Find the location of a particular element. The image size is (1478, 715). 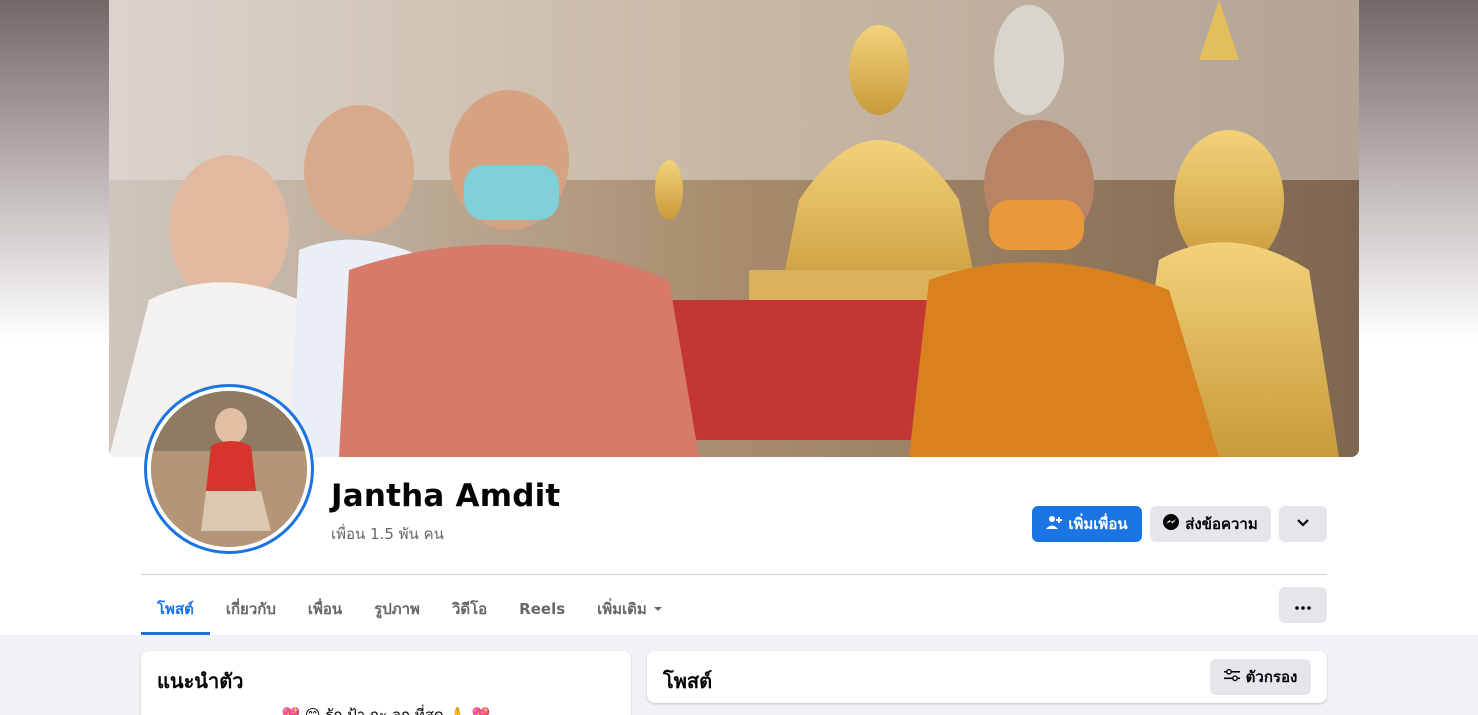

add-friend-button: เพิ่มเพื่อน is located at coordinates (1087, 524).